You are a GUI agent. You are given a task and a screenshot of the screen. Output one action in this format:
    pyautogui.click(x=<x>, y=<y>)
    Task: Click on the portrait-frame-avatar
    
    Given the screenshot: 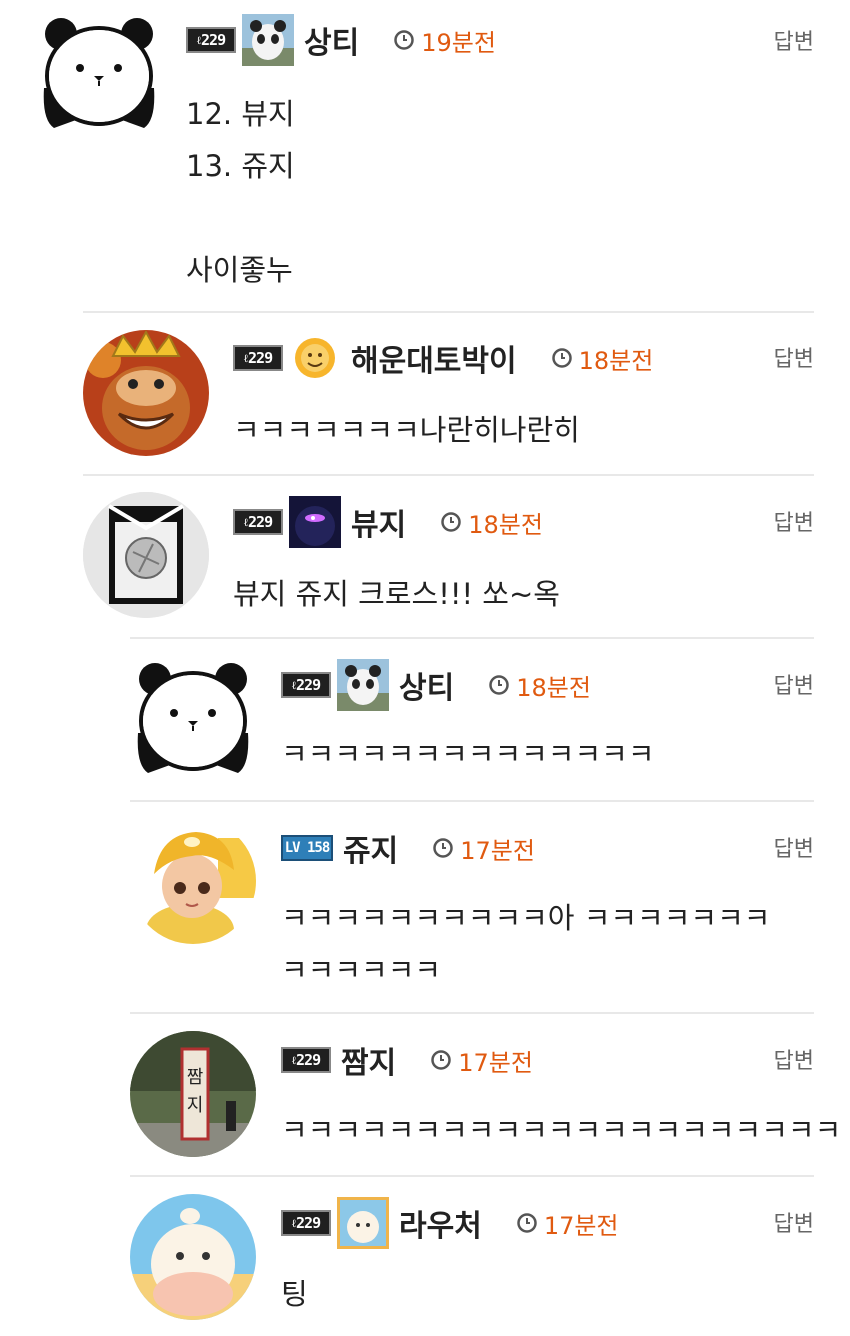 What is the action you would take?
    pyautogui.click(x=146, y=555)
    